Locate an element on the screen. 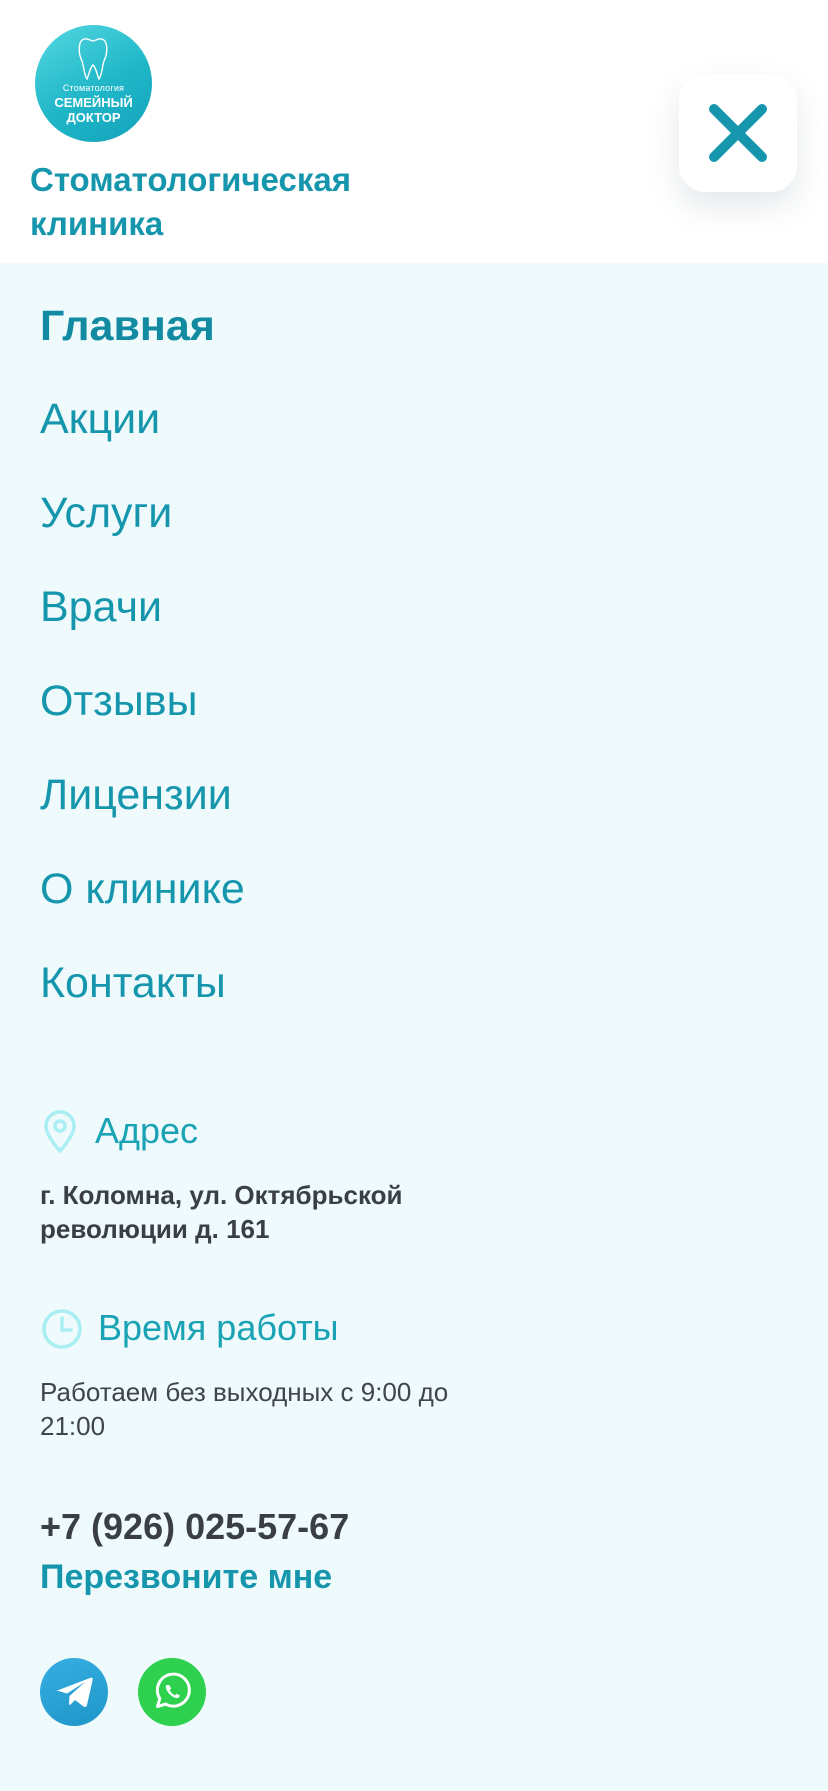 The width and height of the screenshot is (828, 1791). logo-name-line2: ДОКТОР is located at coordinates (93, 117).